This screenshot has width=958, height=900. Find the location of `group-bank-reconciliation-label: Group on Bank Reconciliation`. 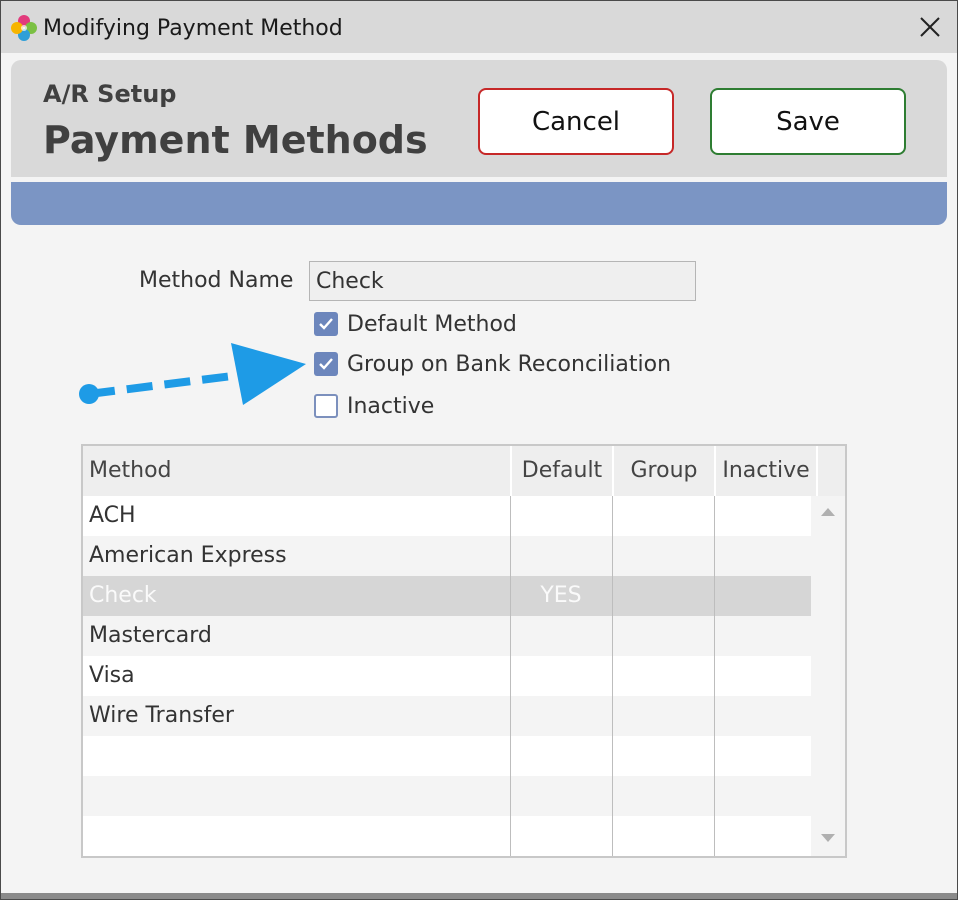

group-bank-reconciliation-label: Group on Bank Reconciliation is located at coordinates (509, 364).